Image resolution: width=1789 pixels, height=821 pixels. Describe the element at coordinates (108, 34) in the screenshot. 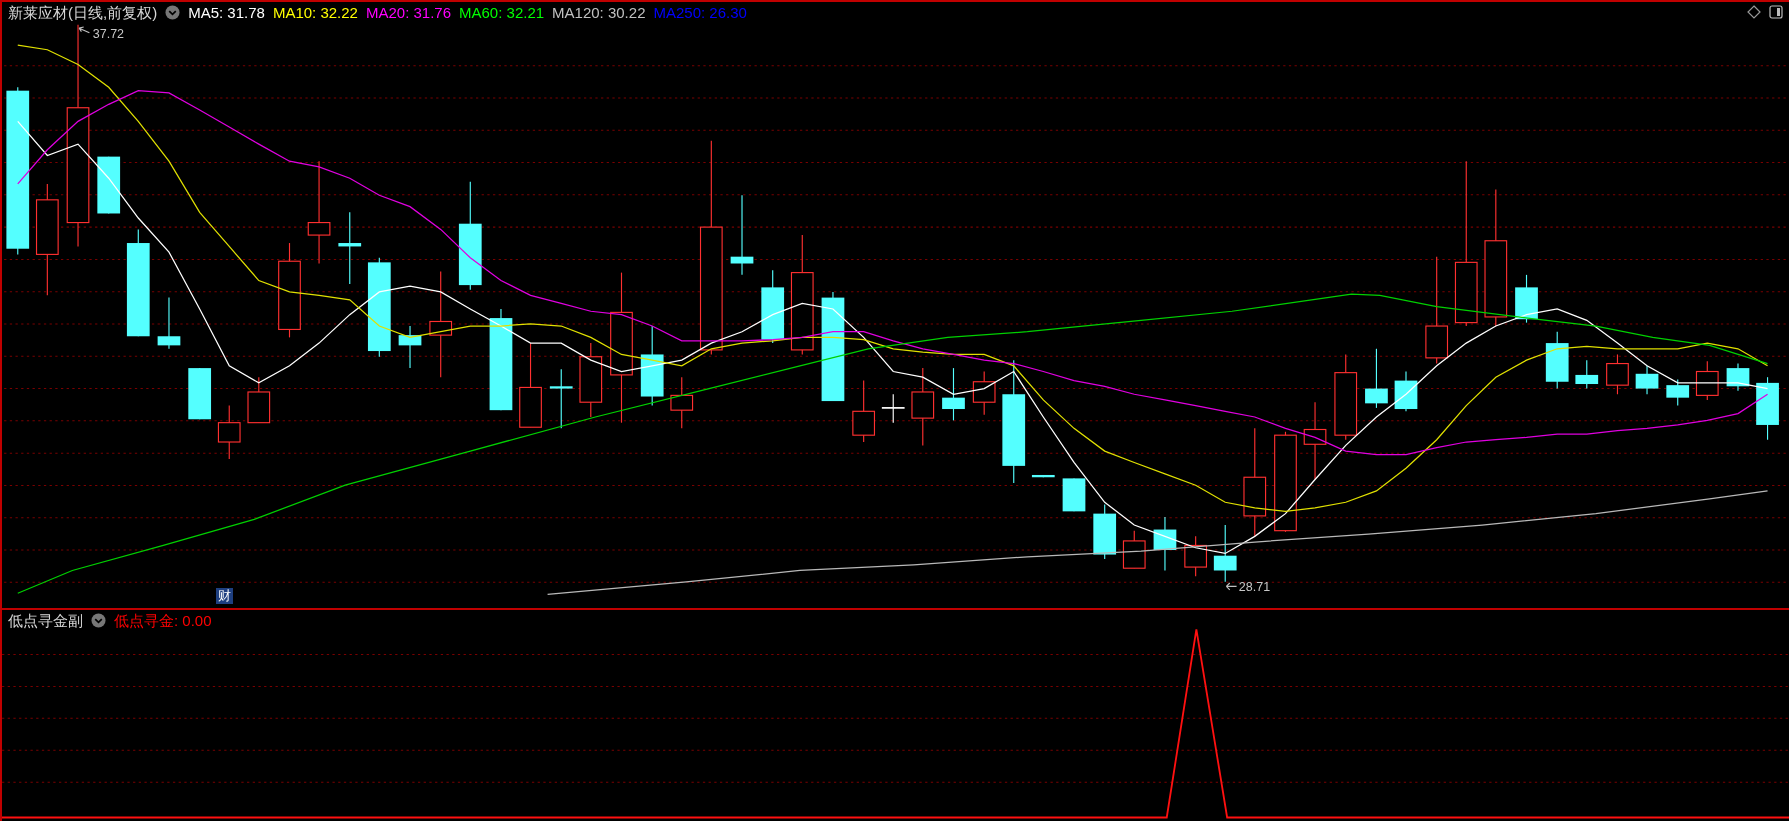

I see `high-price-label: 37.72` at that location.